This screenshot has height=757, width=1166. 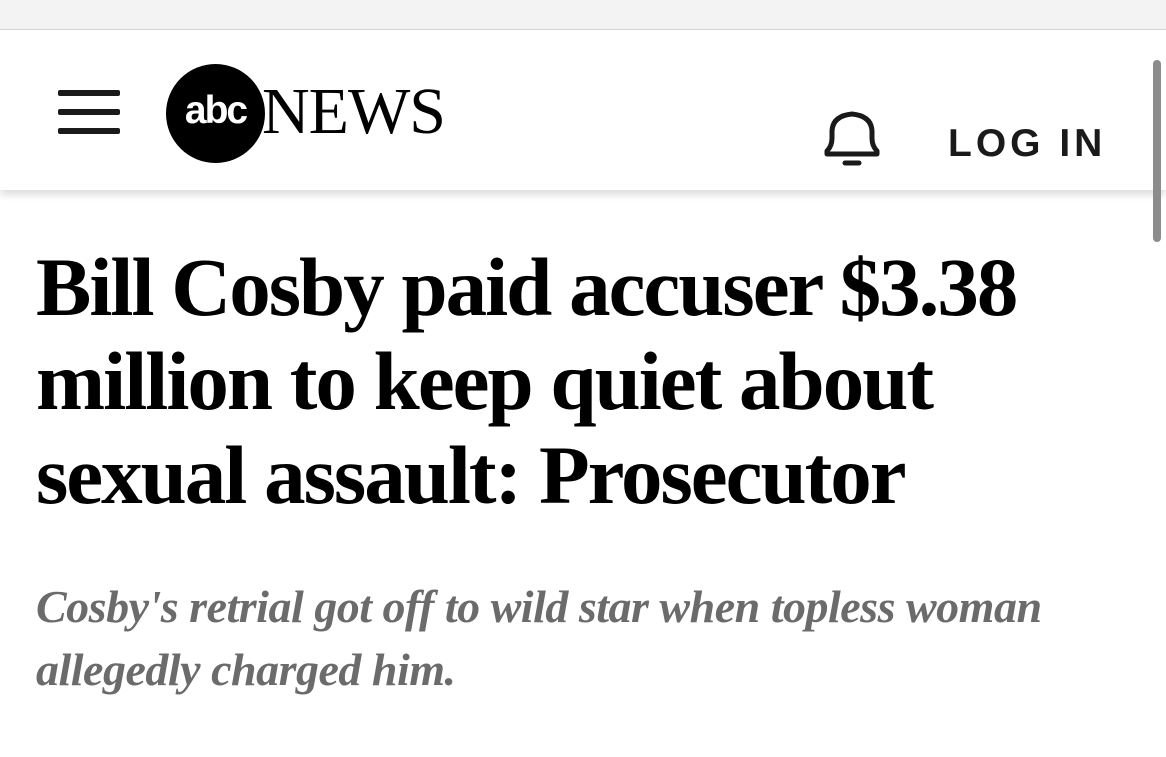 I want to click on bell-icon, so click(x=852, y=138).